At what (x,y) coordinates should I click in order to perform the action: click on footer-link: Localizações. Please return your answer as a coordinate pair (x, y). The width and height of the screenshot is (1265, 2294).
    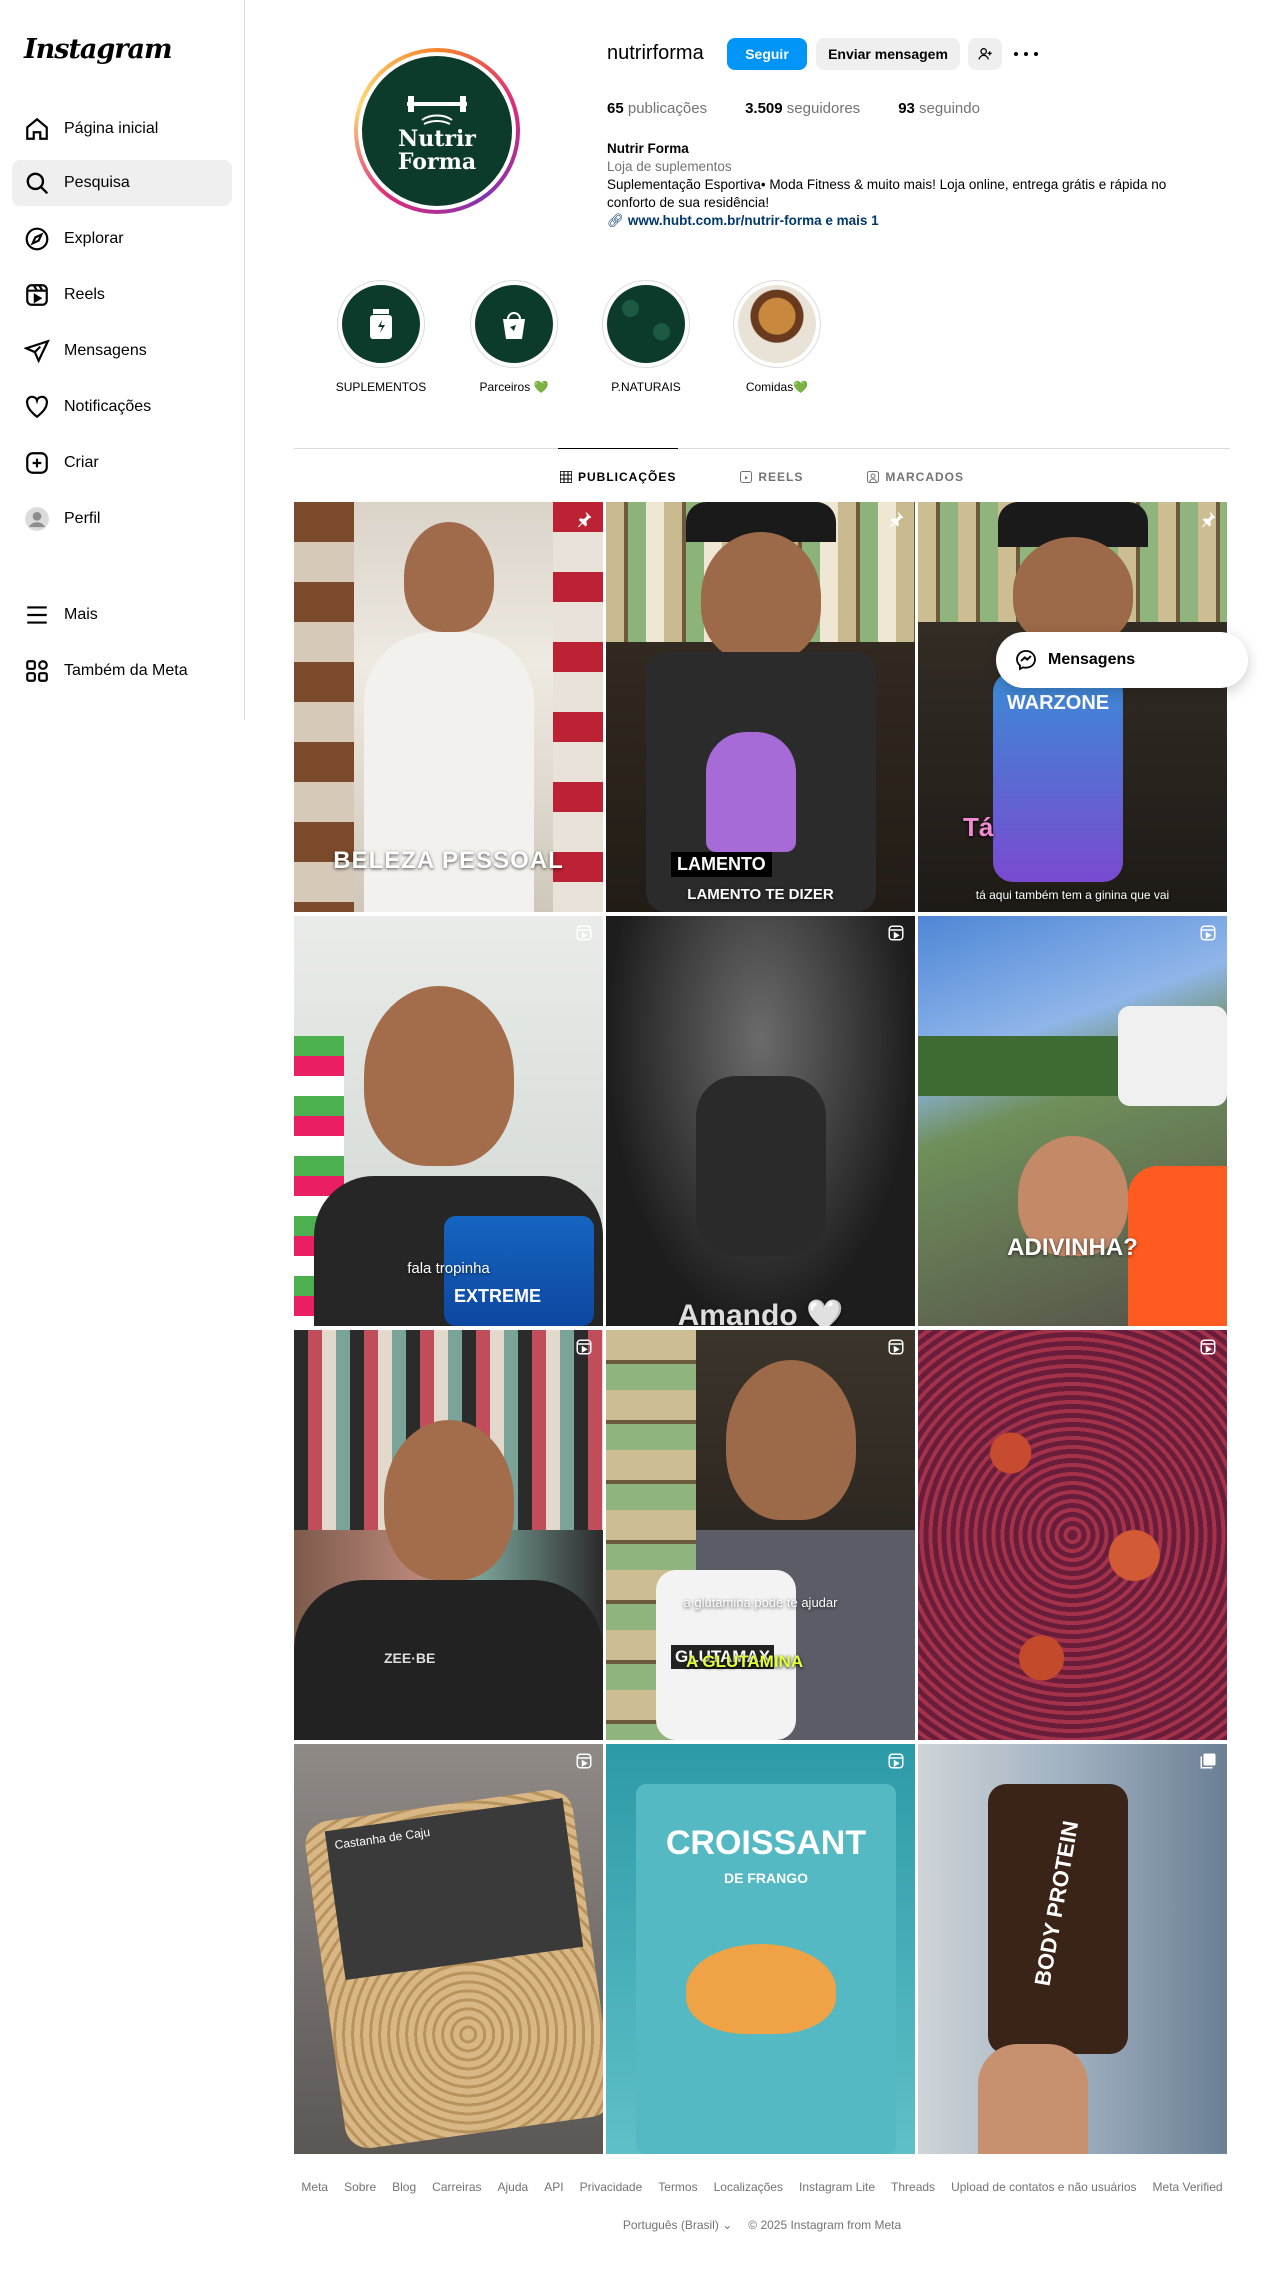
    Looking at the image, I should click on (748, 2187).